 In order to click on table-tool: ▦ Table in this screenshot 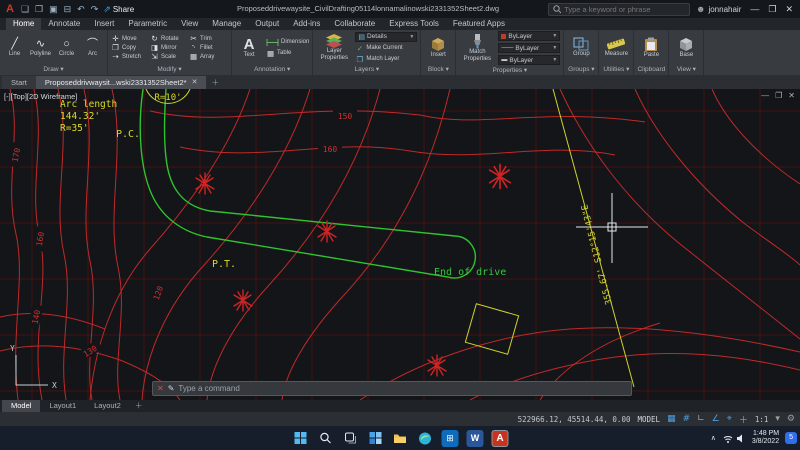, I will do `click(287, 53)`.